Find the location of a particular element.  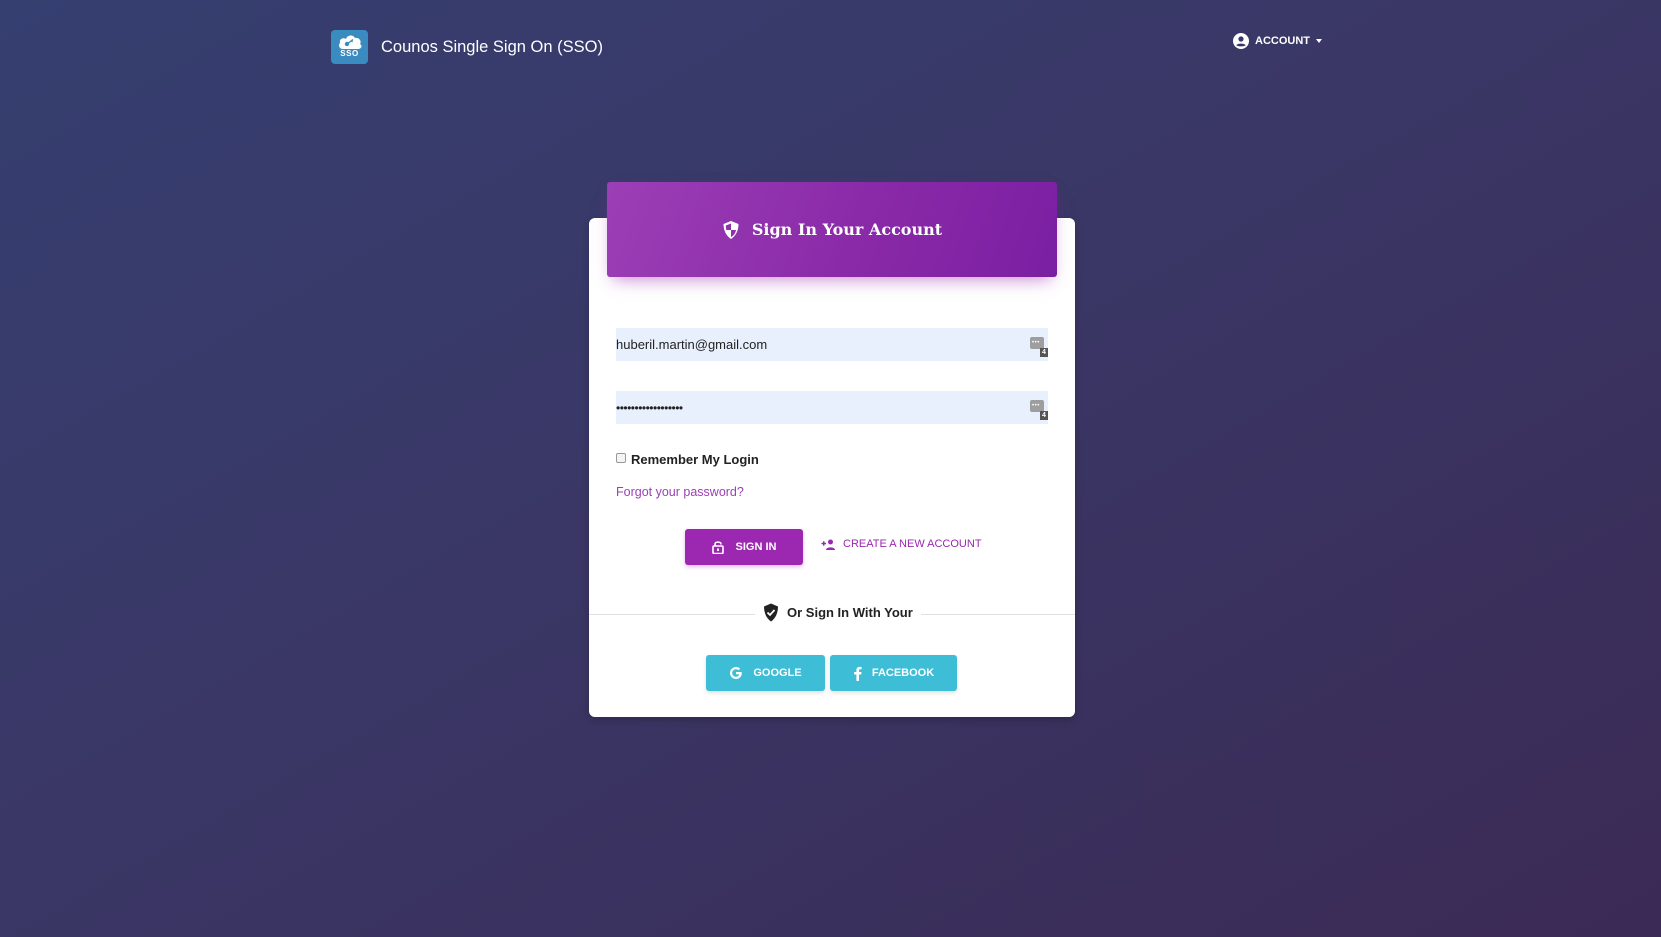

create-account-button: CREATE A NEW ACCOUNT is located at coordinates (901, 544).